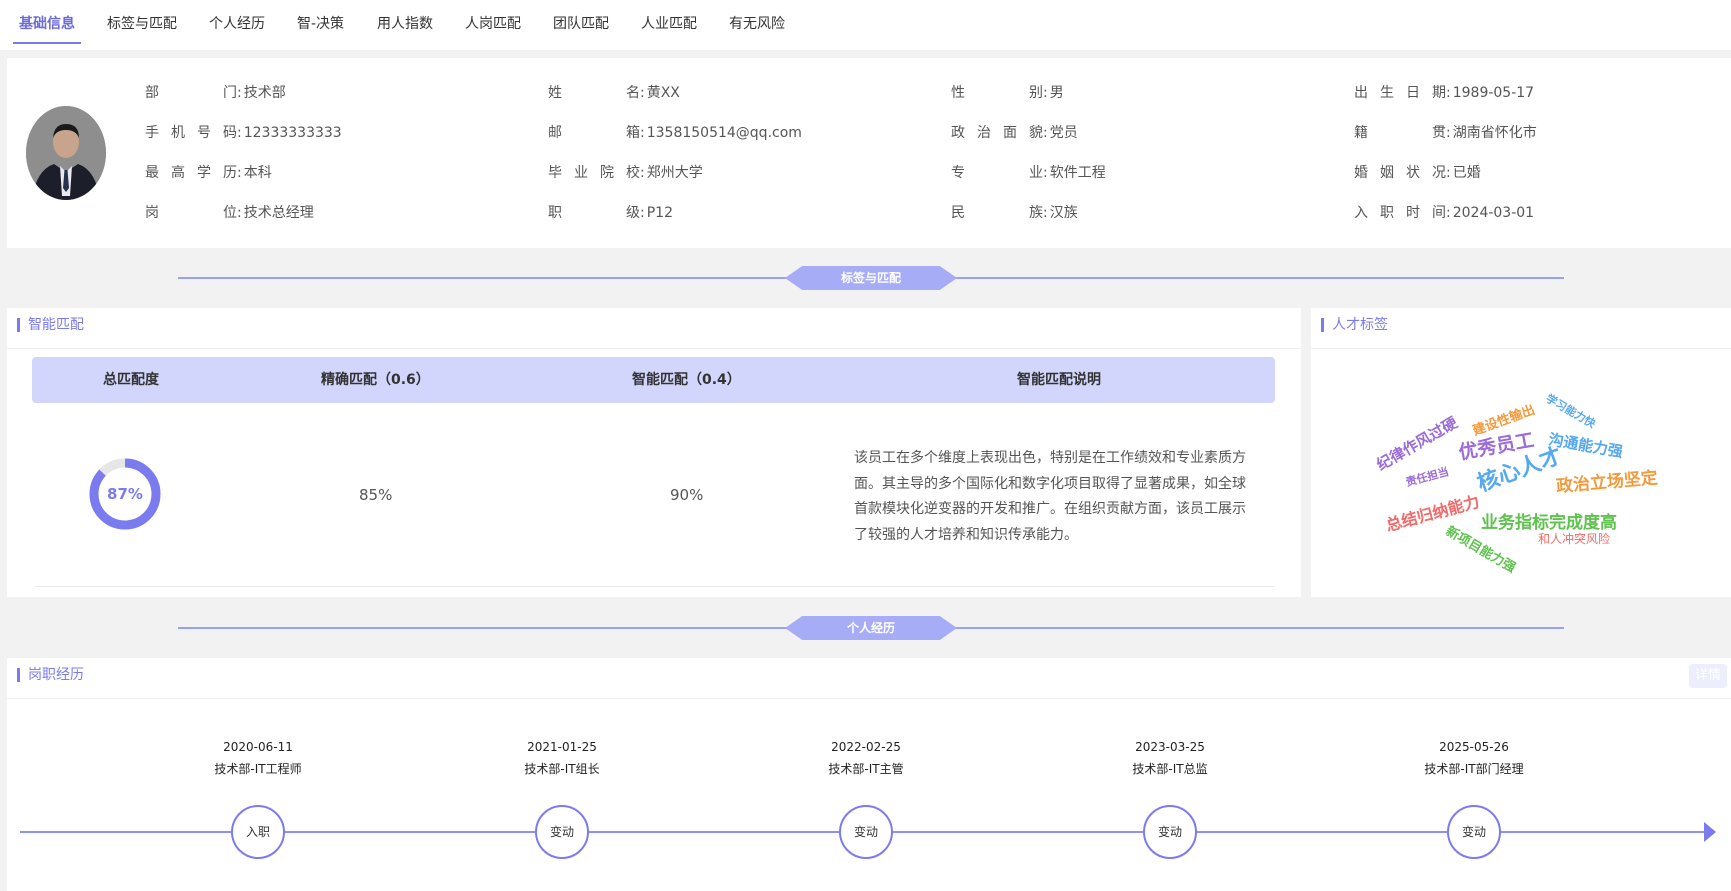 This screenshot has width=1731, height=891. What do you see at coordinates (1427, 477) in the screenshot?
I see `tag-responsibility: 责任担当` at bounding box center [1427, 477].